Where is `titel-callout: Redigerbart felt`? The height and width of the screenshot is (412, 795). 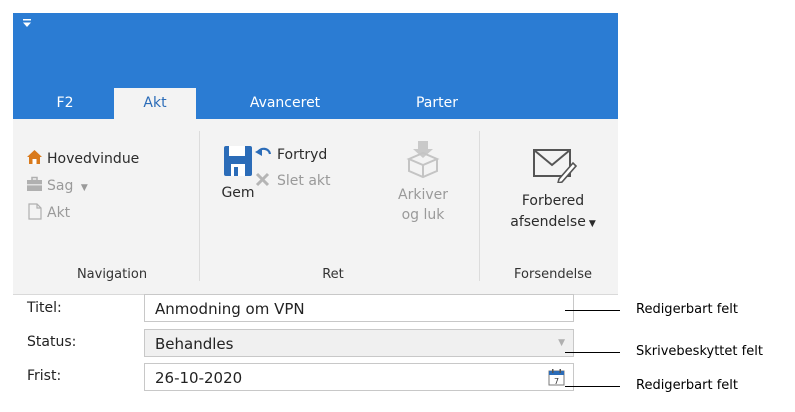
titel-callout: Redigerbart felt is located at coordinates (687, 309).